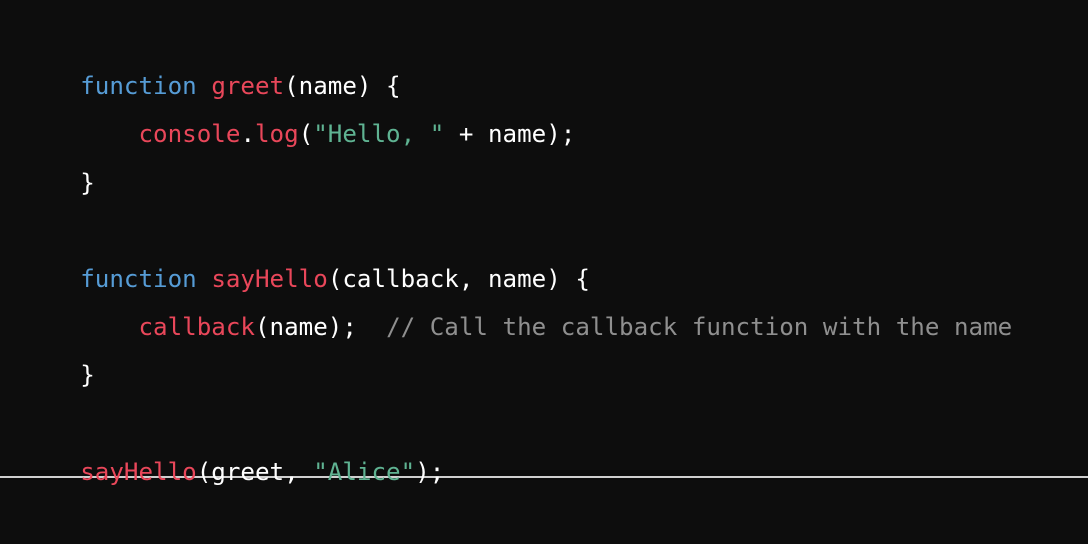 The width and height of the screenshot is (1088, 544). I want to click on plain-token: (, so click(306, 134).